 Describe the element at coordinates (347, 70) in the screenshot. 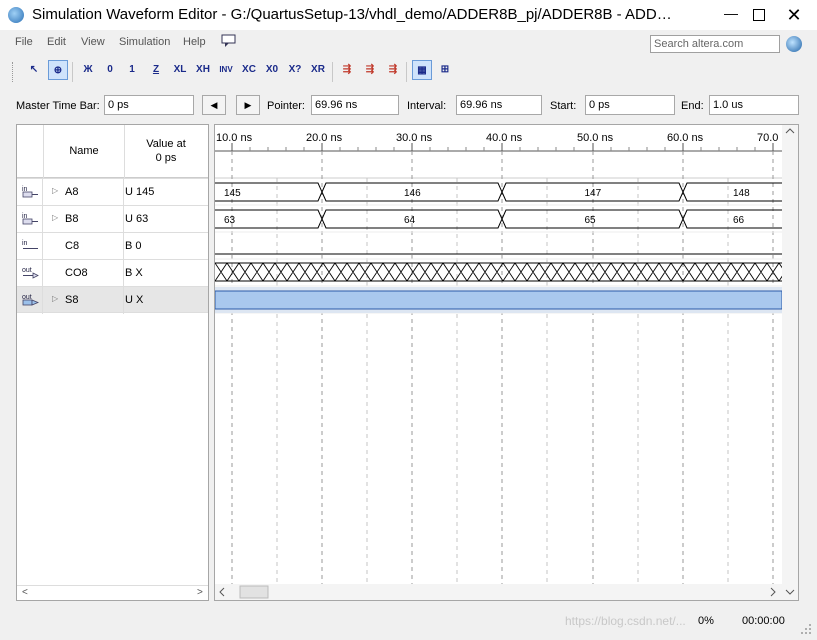

I see `functional-simulation-icon: ⇶` at that location.